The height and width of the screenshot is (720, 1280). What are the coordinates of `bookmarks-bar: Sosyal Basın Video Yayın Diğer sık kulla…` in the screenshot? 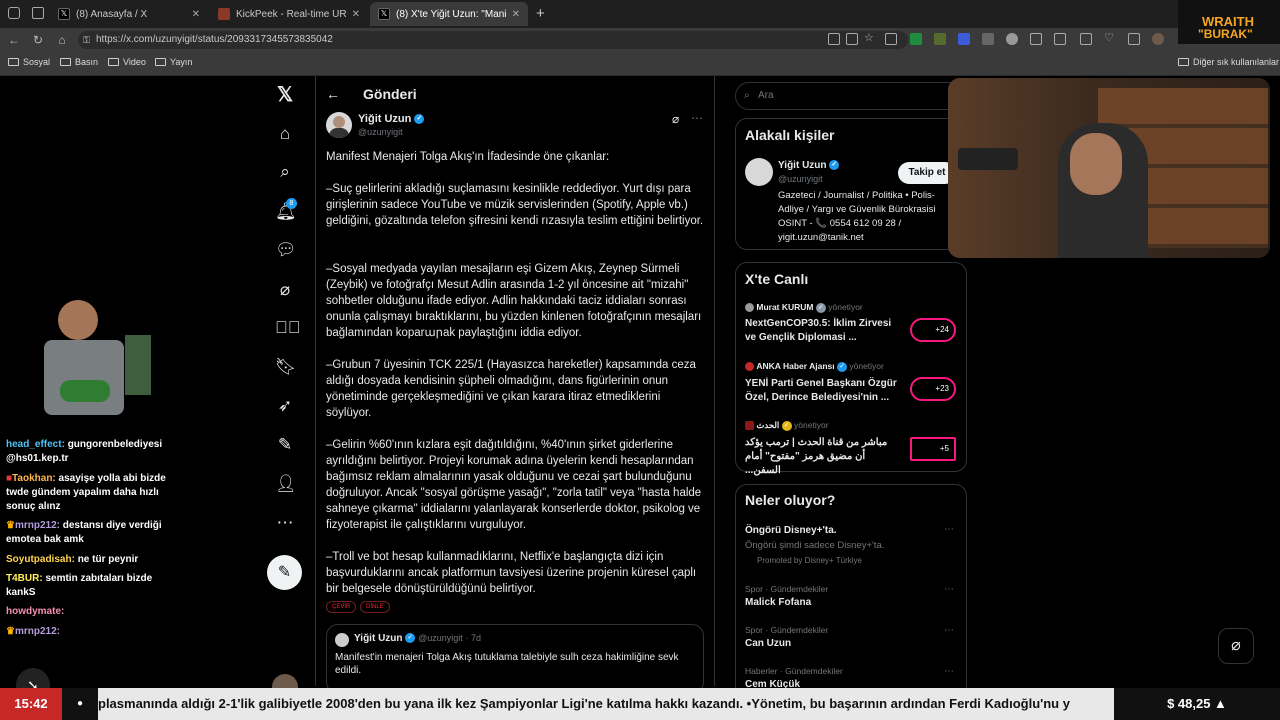 It's located at (640, 64).